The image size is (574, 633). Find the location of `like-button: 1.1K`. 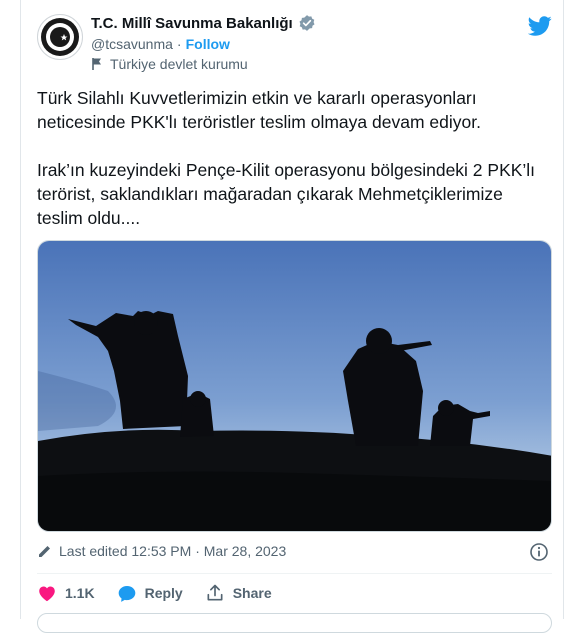

like-button: 1.1K is located at coordinates (66, 593).